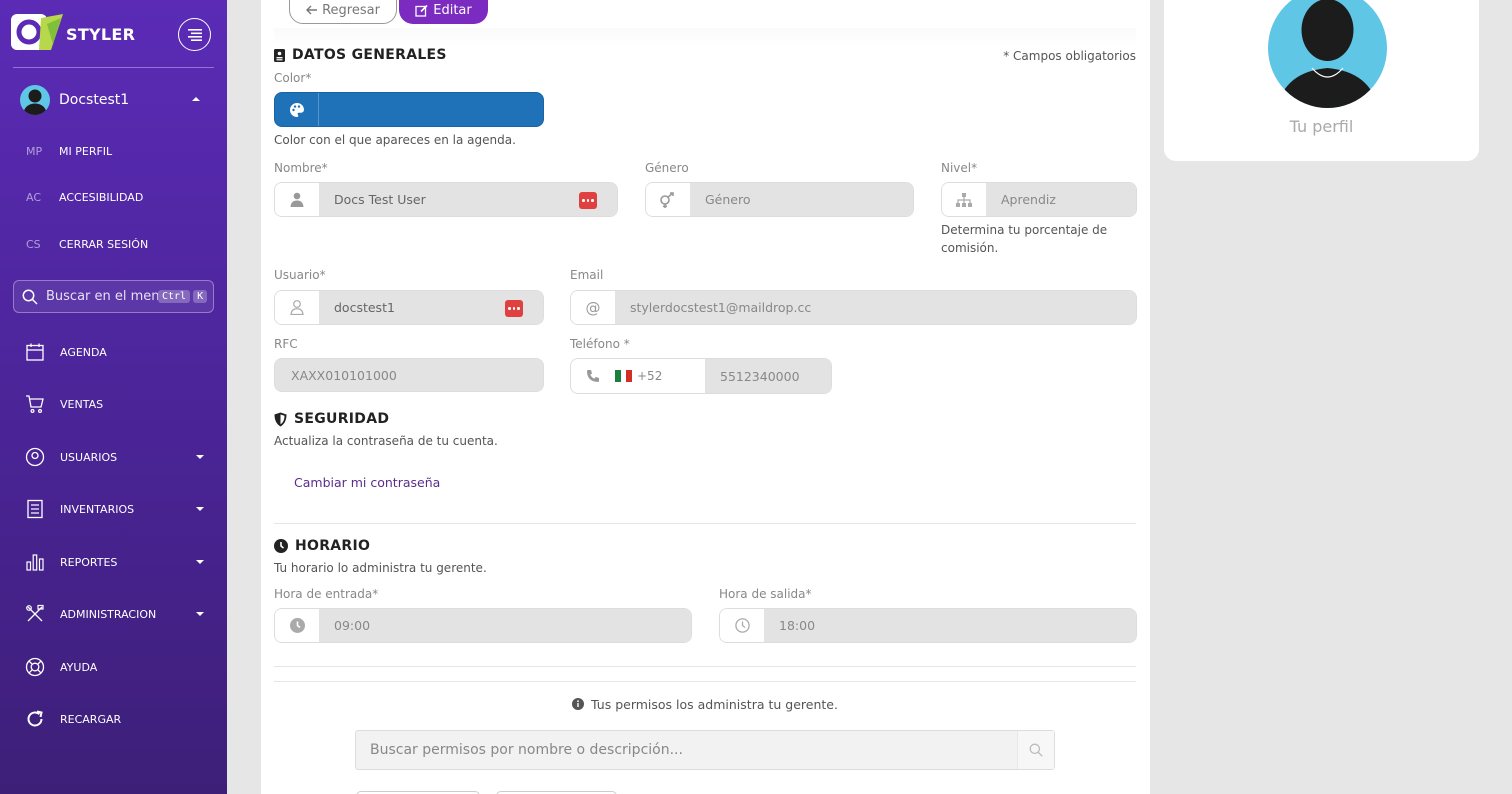 The height and width of the screenshot is (794, 1512). I want to click on sidebar-item-usuarios: USUARIOS, so click(114, 457).